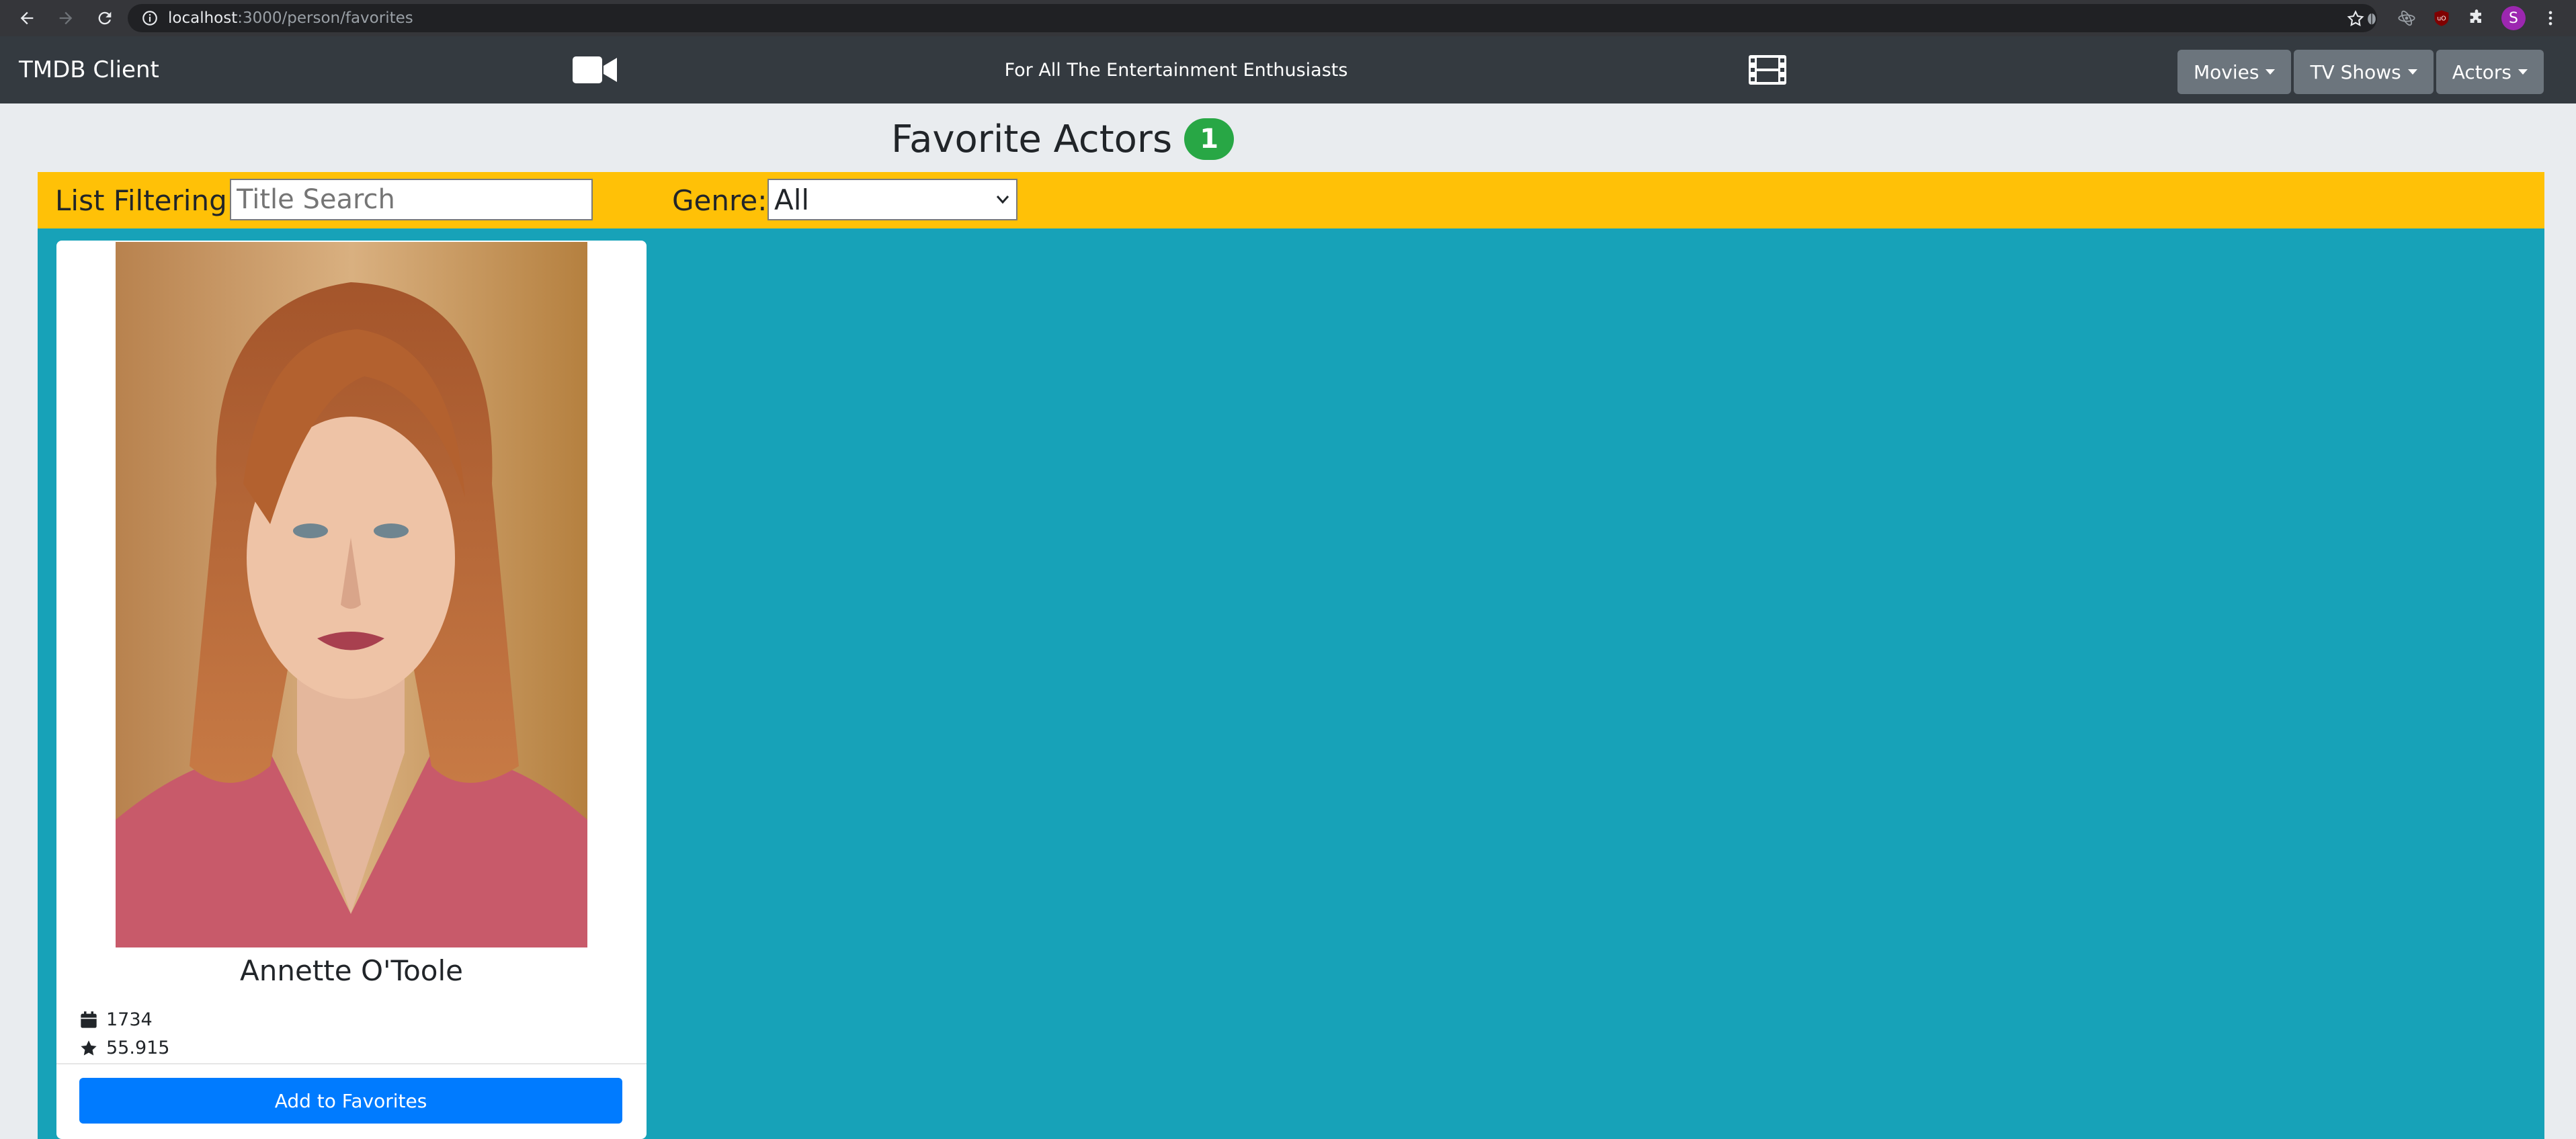 Image resolution: width=2576 pixels, height=1139 pixels. Describe the element at coordinates (1032, 139) in the screenshot. I see `page-title: Favorite Actors` at that location.